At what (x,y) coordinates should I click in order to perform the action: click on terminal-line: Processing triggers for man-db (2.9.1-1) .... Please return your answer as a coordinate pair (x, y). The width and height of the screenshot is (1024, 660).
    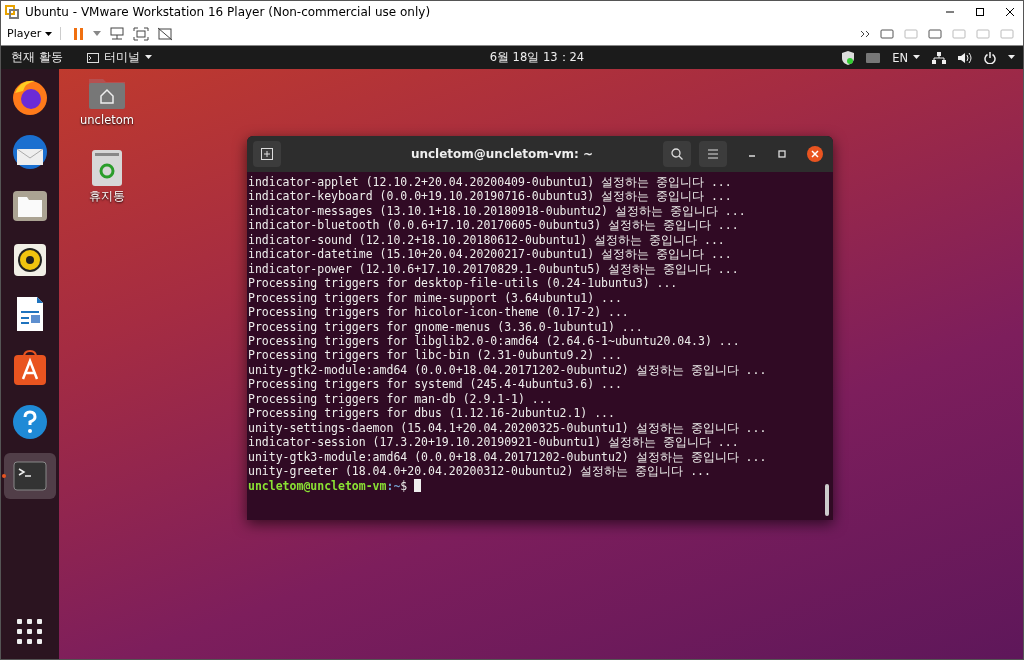
    Looking at the image, I should click on (401, 399).